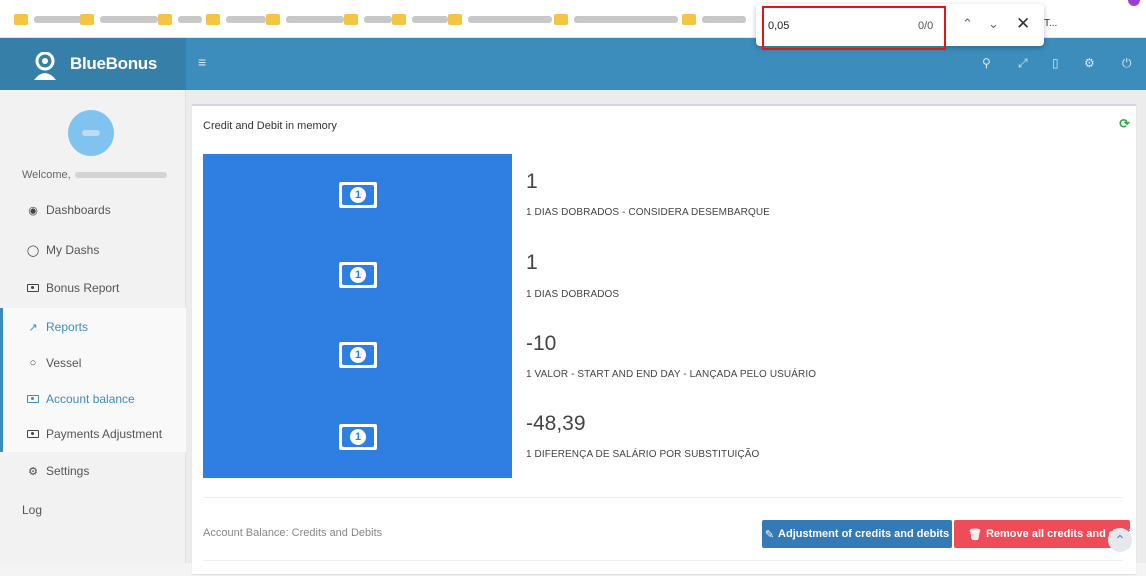 The width and height of the screenshot is (1146, 576). I want to click on find-close-button: ✕, so click(1023, 24).